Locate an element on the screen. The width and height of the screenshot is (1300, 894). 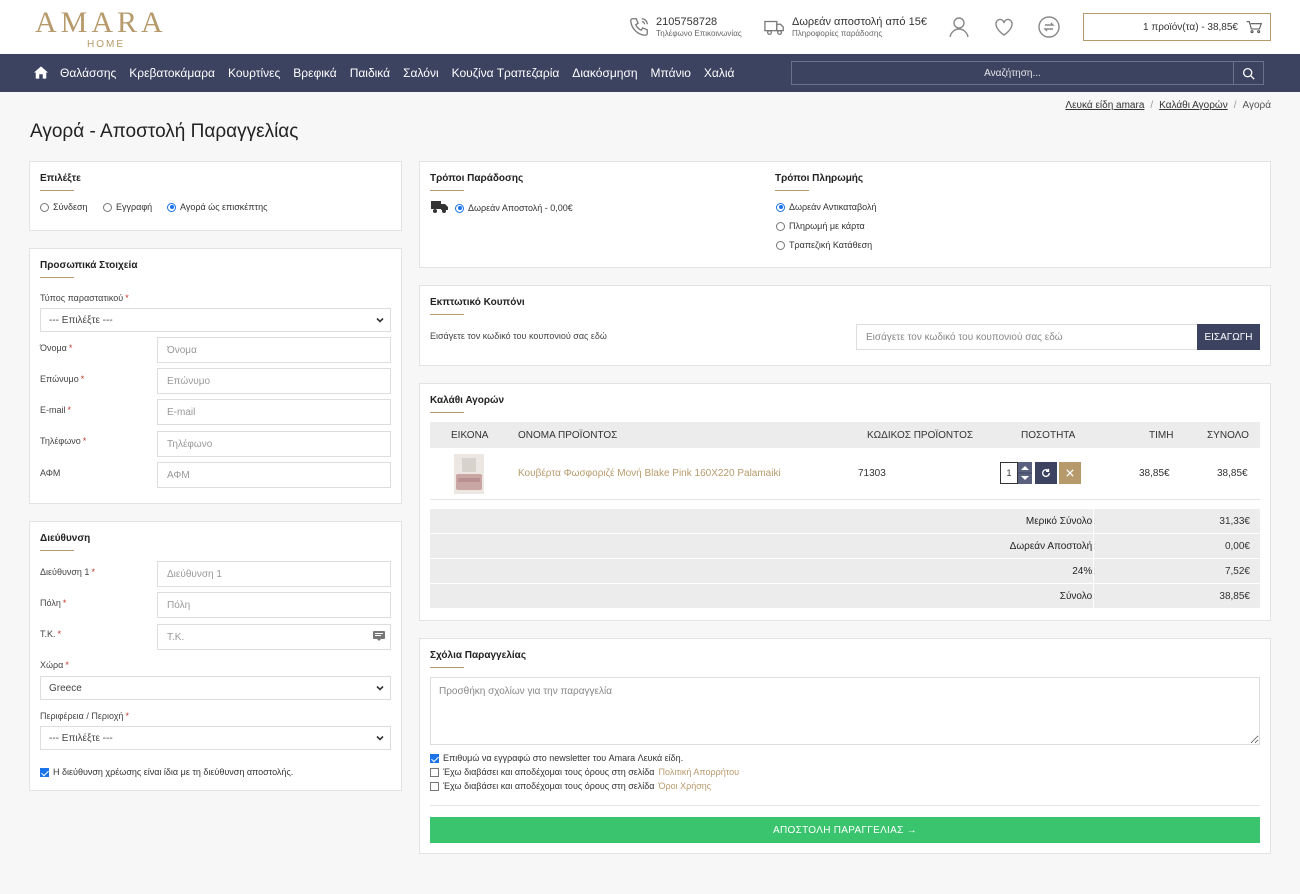
remove-item-button is located at coordinates (1070, 473).